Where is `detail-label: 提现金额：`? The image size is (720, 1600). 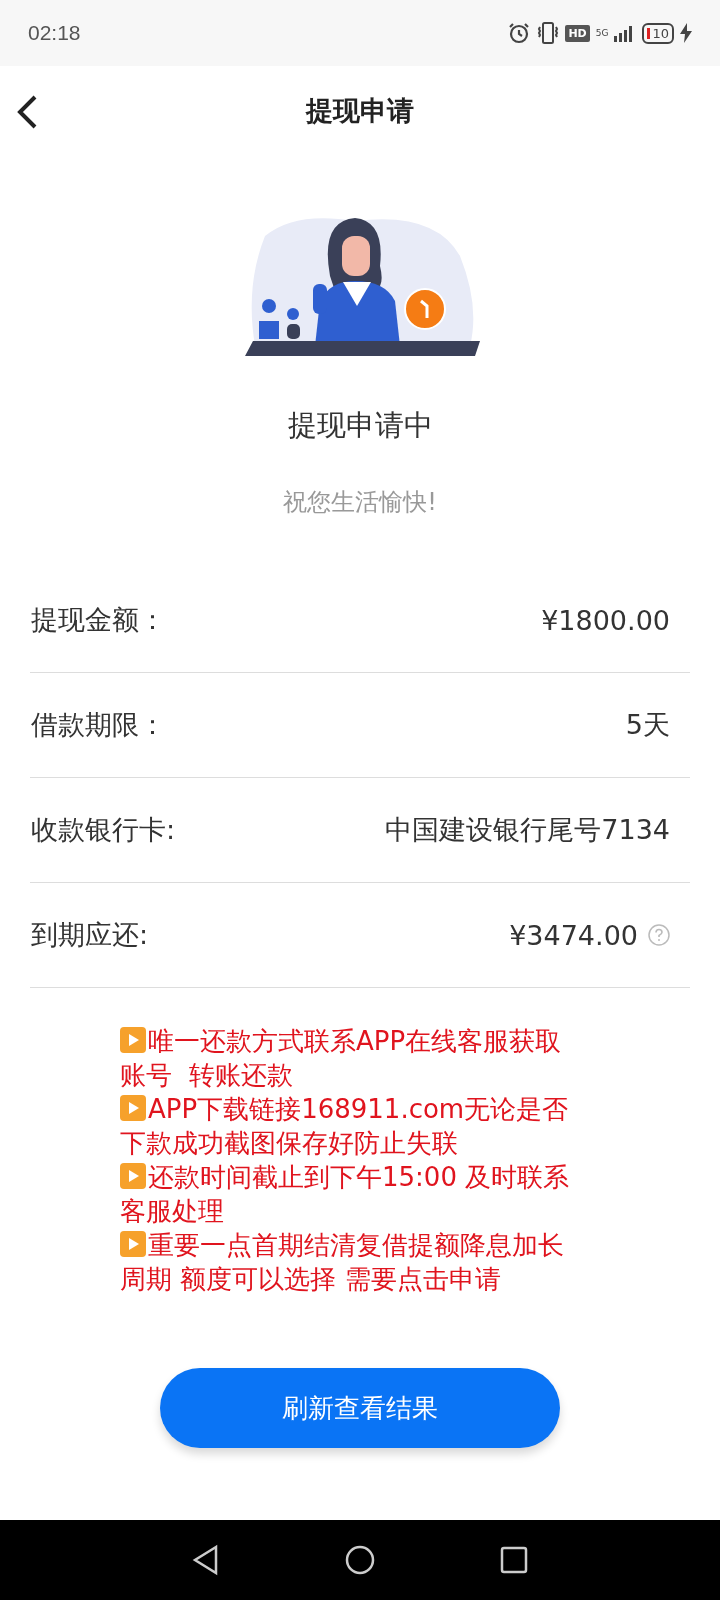 detail-label: 提现金额： is located at coordinates (98, 620).